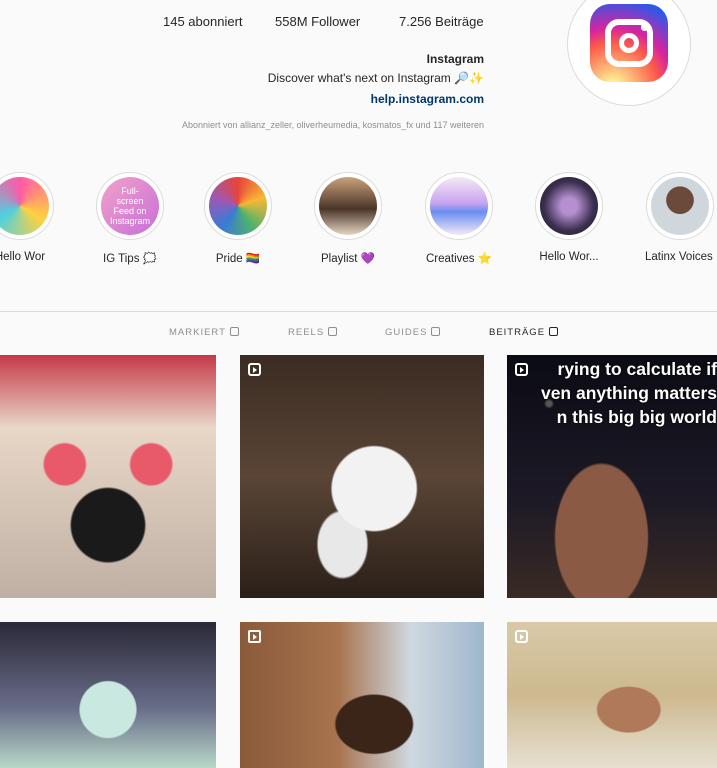  Describe the element at coordinates (406, 332) in the screenshot. I see `tab-guides-label: GUIDES` at that location.